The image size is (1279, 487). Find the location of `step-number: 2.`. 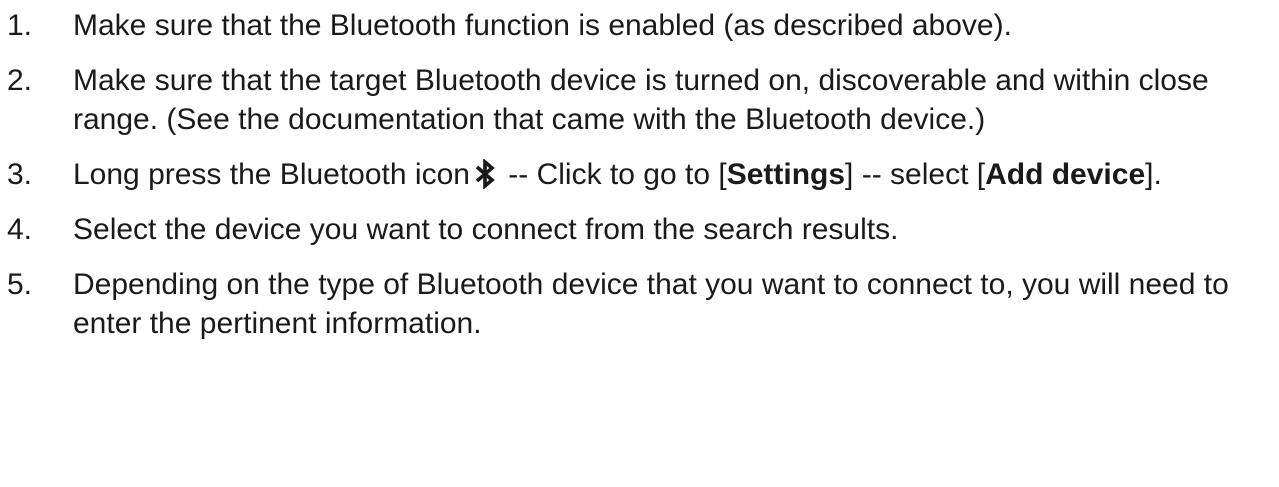

step-number: 2. is located at coordinates (20, 80).